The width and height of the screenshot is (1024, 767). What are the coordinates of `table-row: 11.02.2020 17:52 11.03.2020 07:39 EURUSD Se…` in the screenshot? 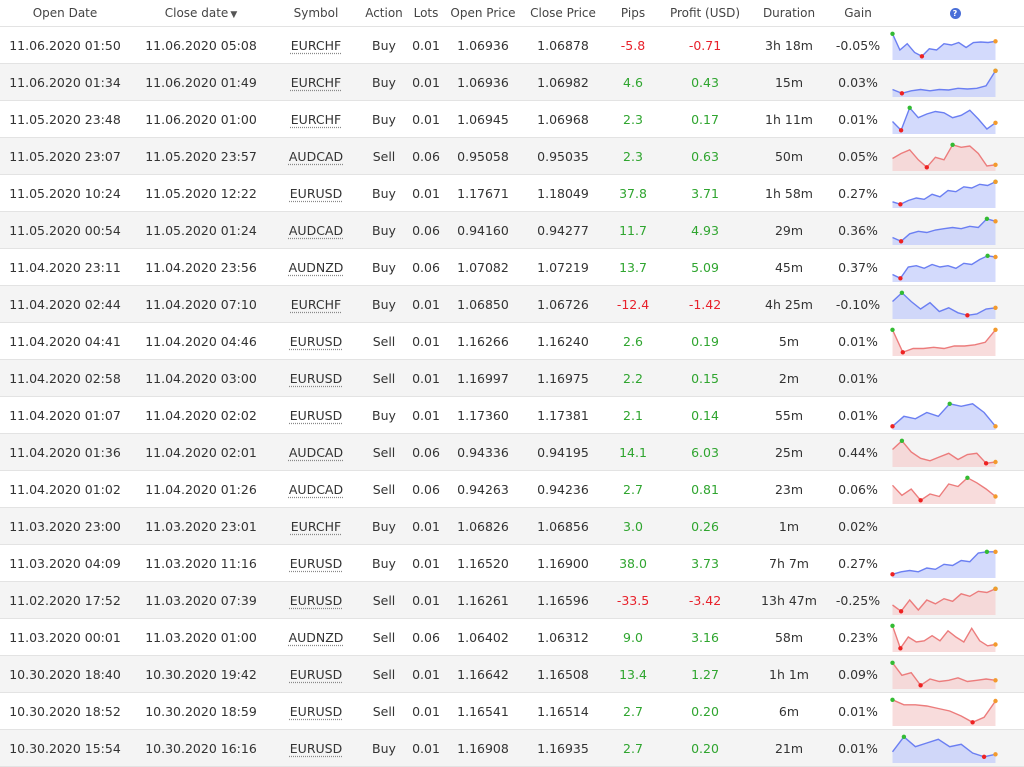 It's located at (512, 600).